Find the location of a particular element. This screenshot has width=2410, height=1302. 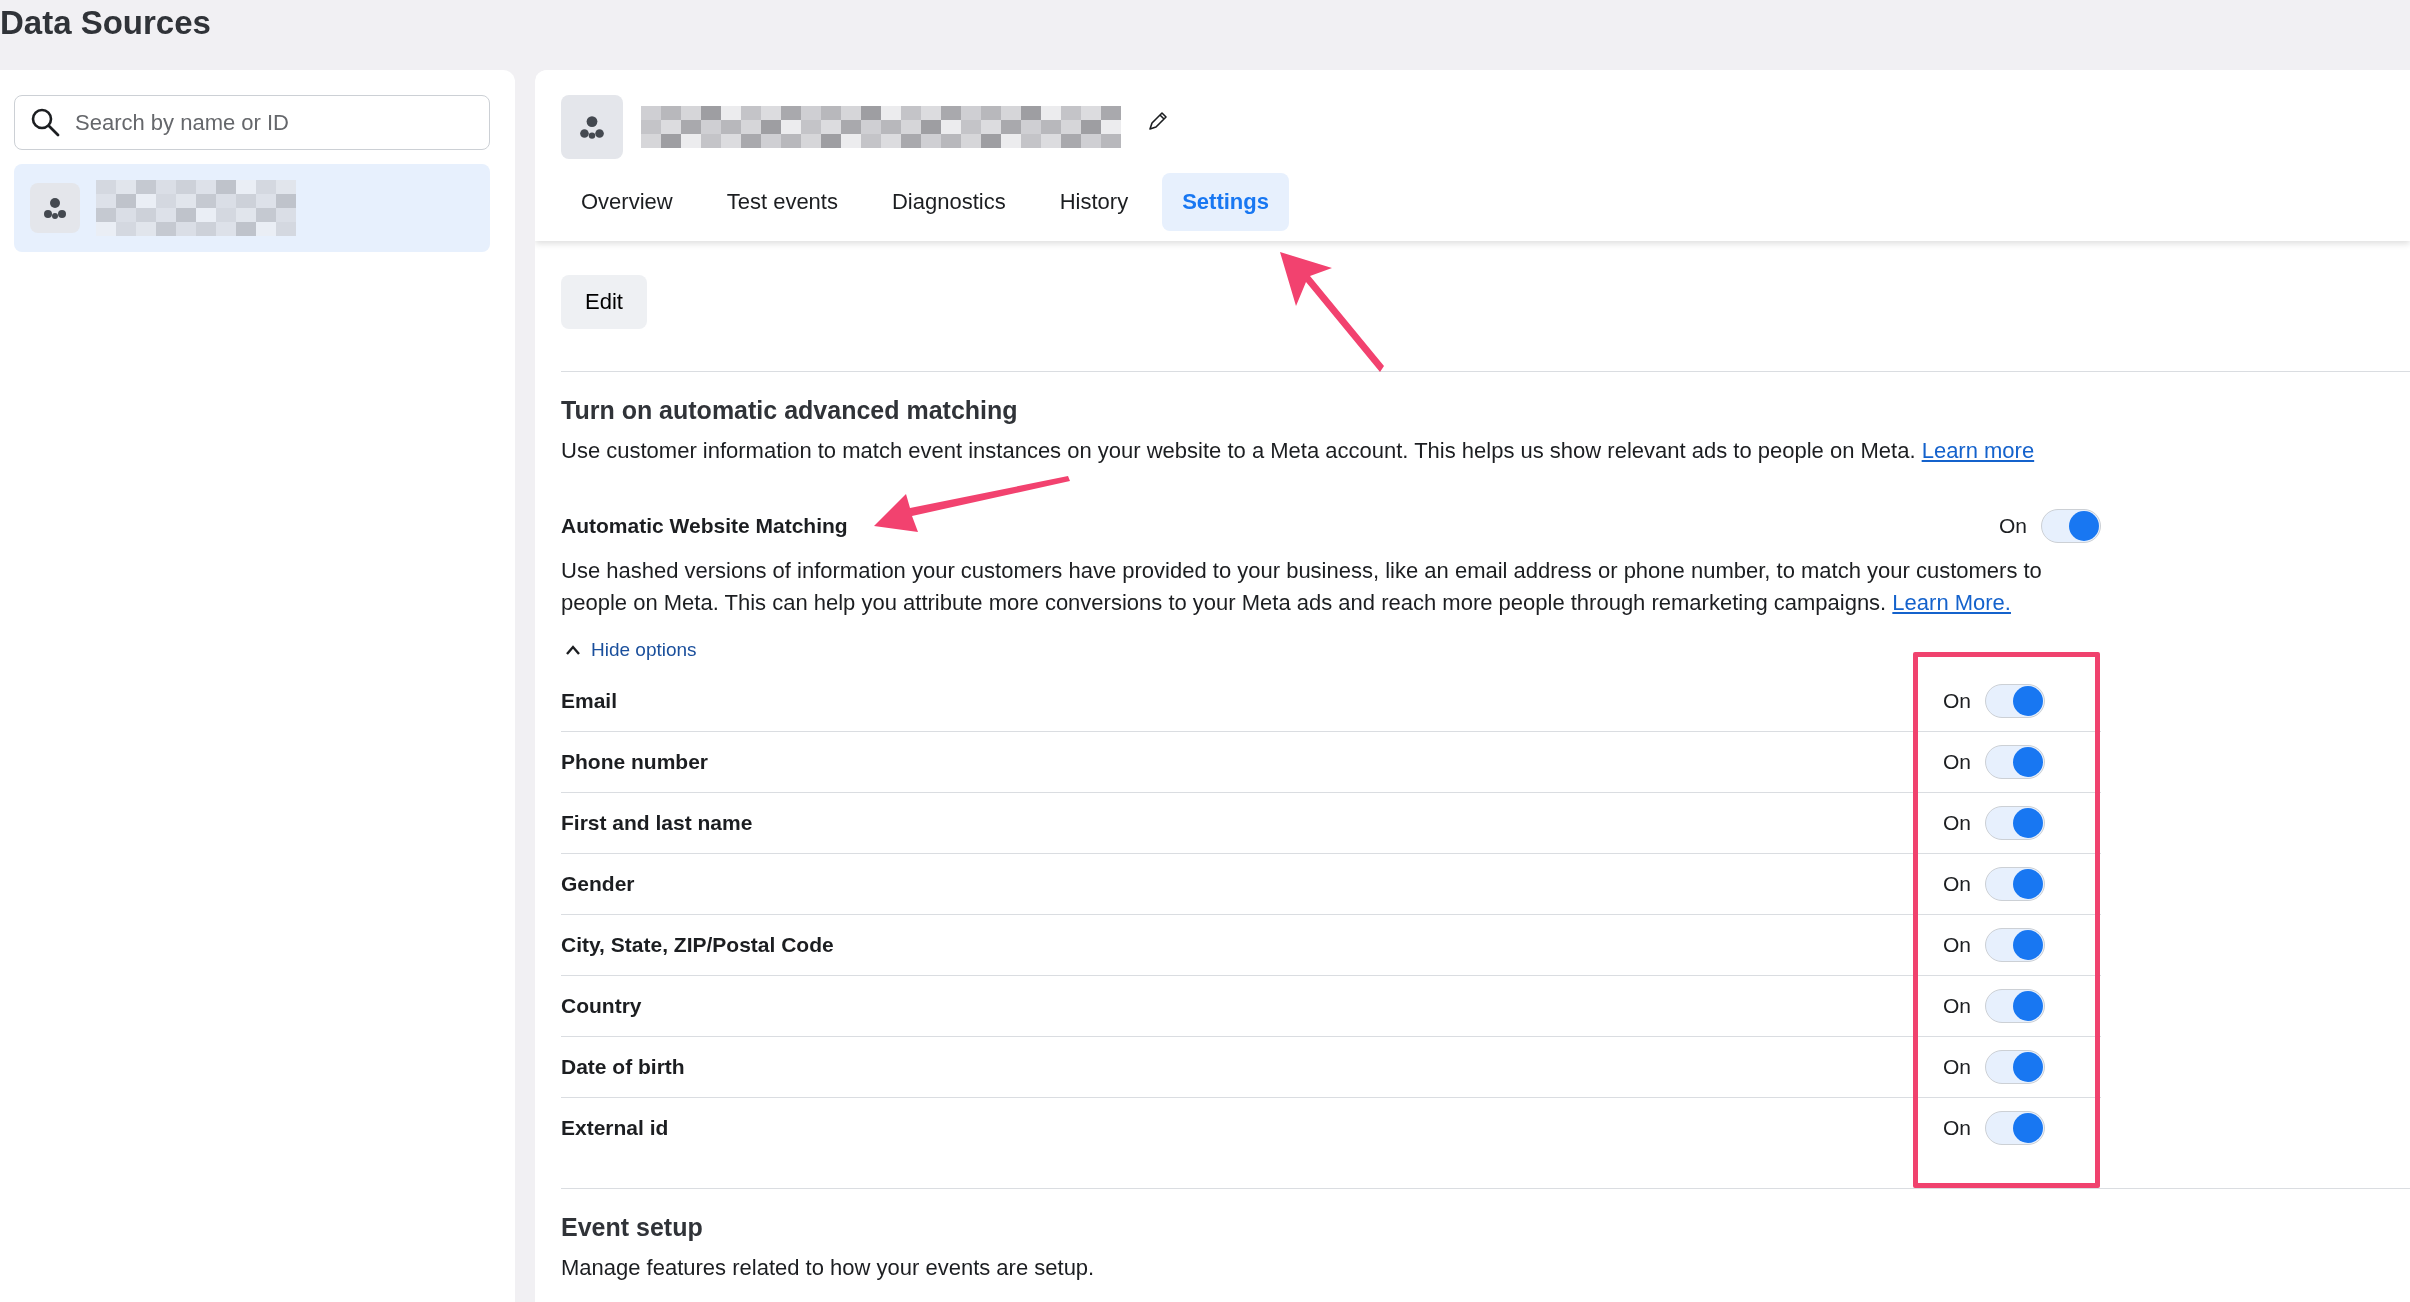

page-title: Data Sources is located at coordinates (106, 23).